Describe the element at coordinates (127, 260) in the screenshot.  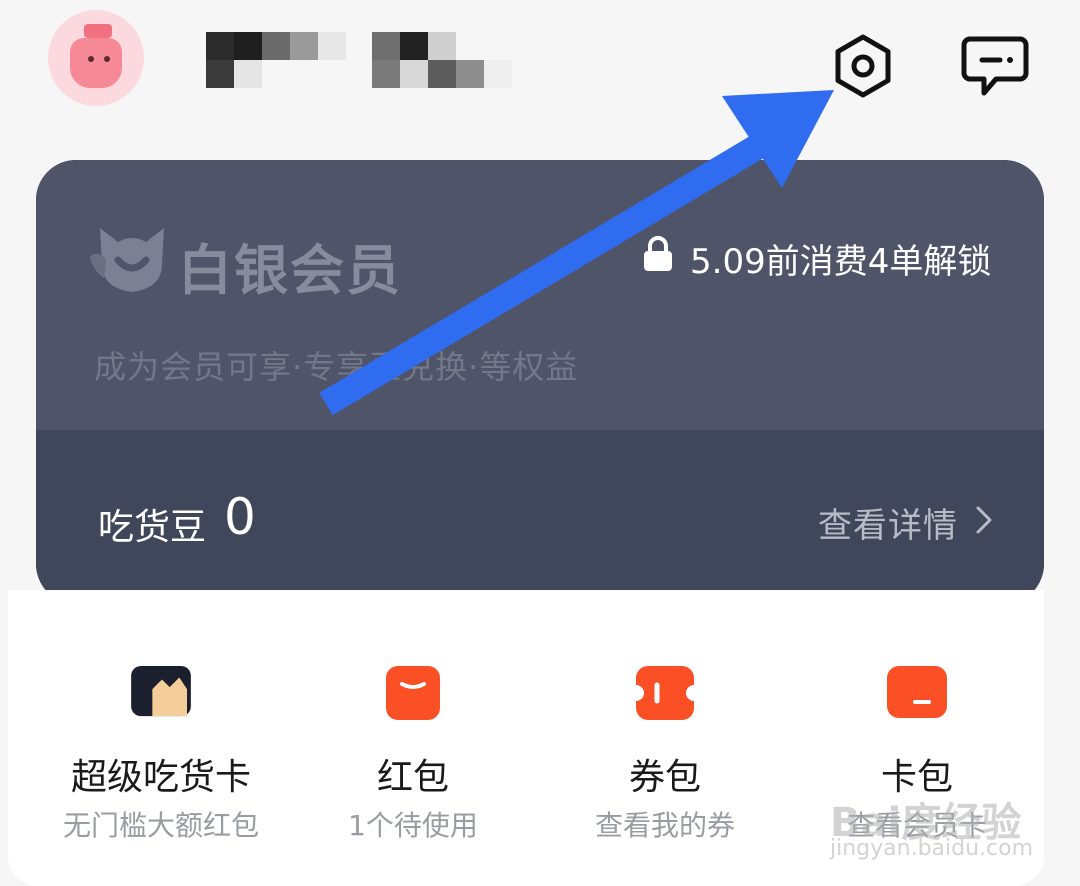
I see `silver-tier-icon` at that location.